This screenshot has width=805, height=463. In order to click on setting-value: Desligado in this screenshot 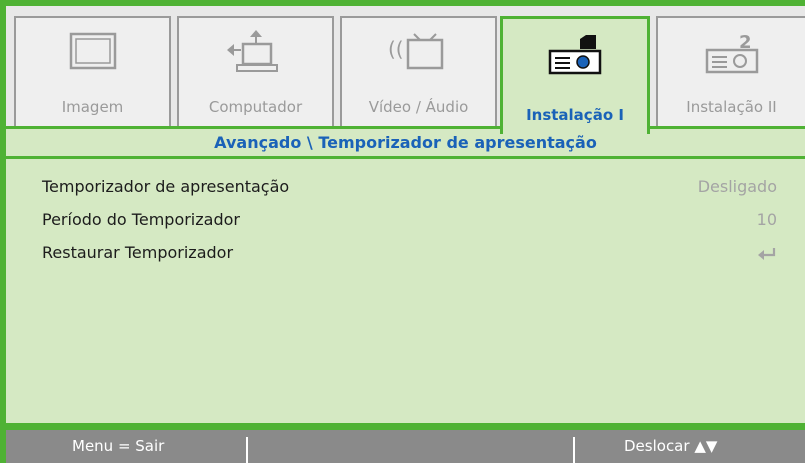, I will do `click(737, 186)`.